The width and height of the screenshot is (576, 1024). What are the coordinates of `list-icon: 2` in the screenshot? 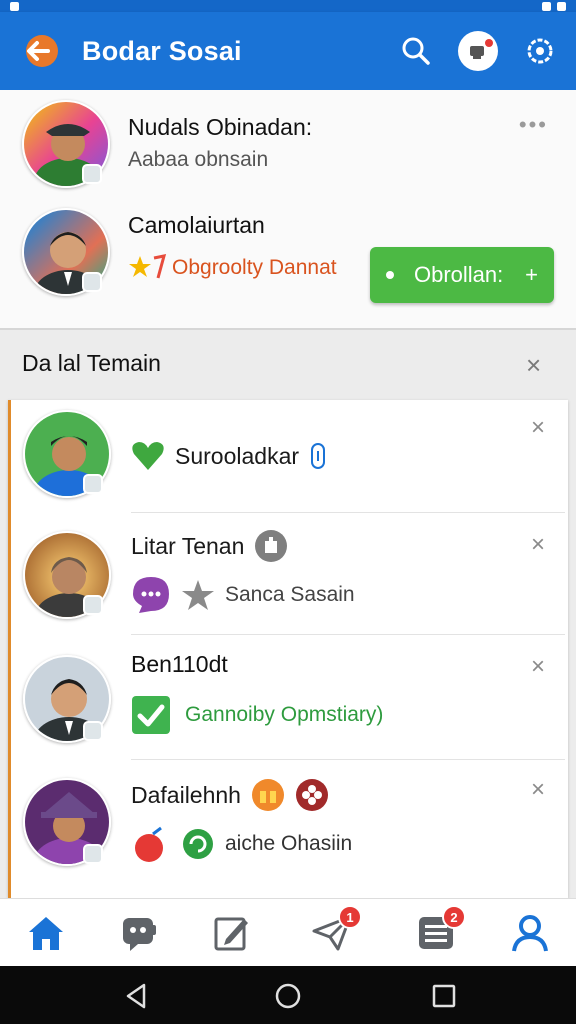 It's located at (440, 930).